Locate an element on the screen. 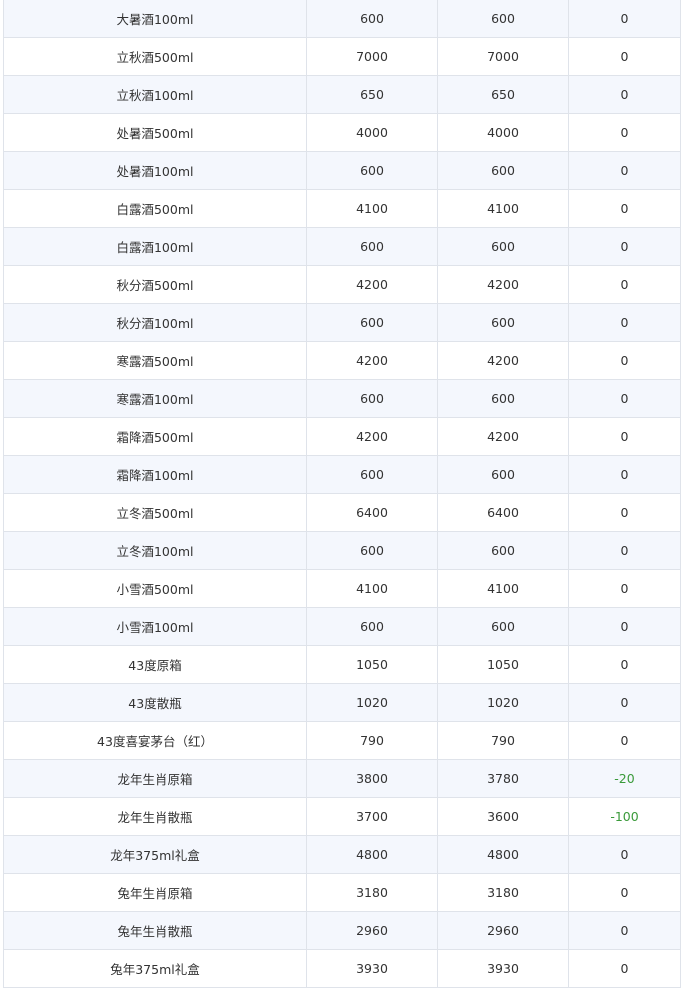 The image size is (681, 990). table-row: 处暑酒500ml 4000 4000 0 is located at coordinates (342, 132).